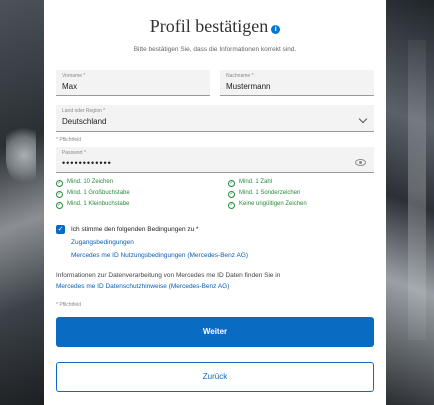 The height and width of the screenshot is (405, 434). Describe the element at coordinates (74, 76) in the screenshot. I see `firstname-label: Vorname *` at that location.